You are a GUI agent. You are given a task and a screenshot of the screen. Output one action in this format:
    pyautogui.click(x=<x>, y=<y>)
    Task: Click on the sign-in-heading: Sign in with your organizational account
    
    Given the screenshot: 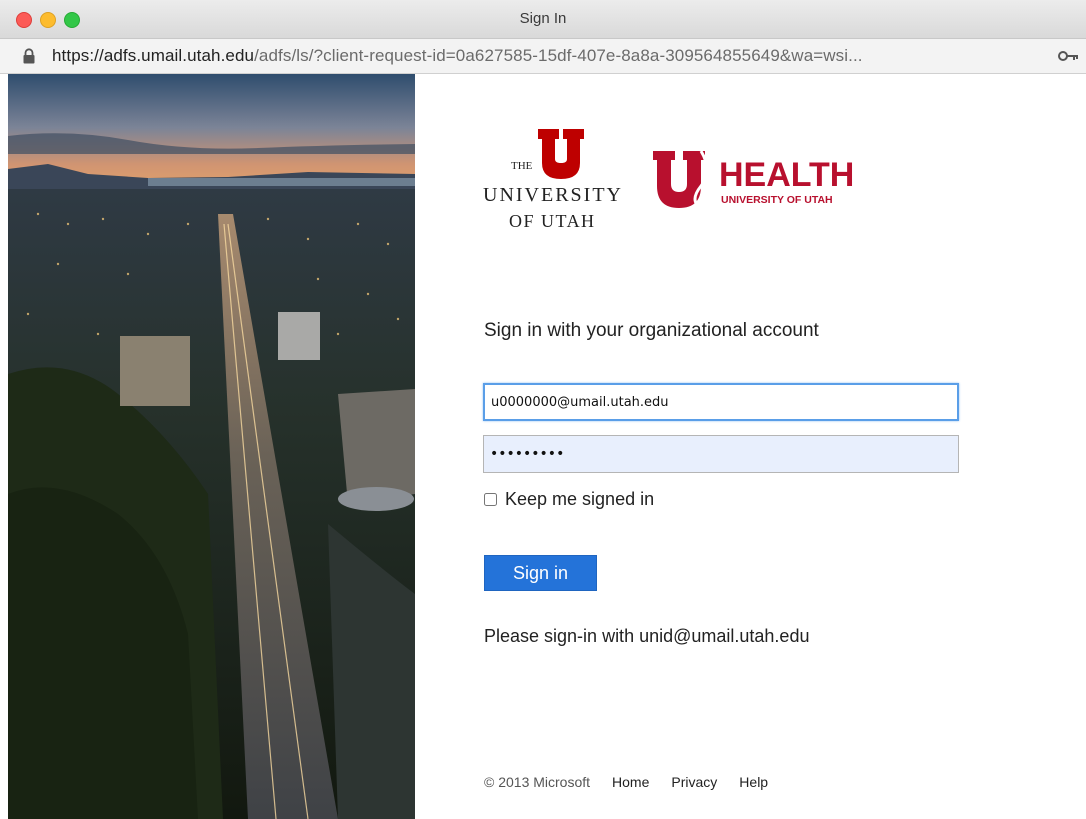 What is the action you would take?
    pyautogui.click(x=651, y=330)
    